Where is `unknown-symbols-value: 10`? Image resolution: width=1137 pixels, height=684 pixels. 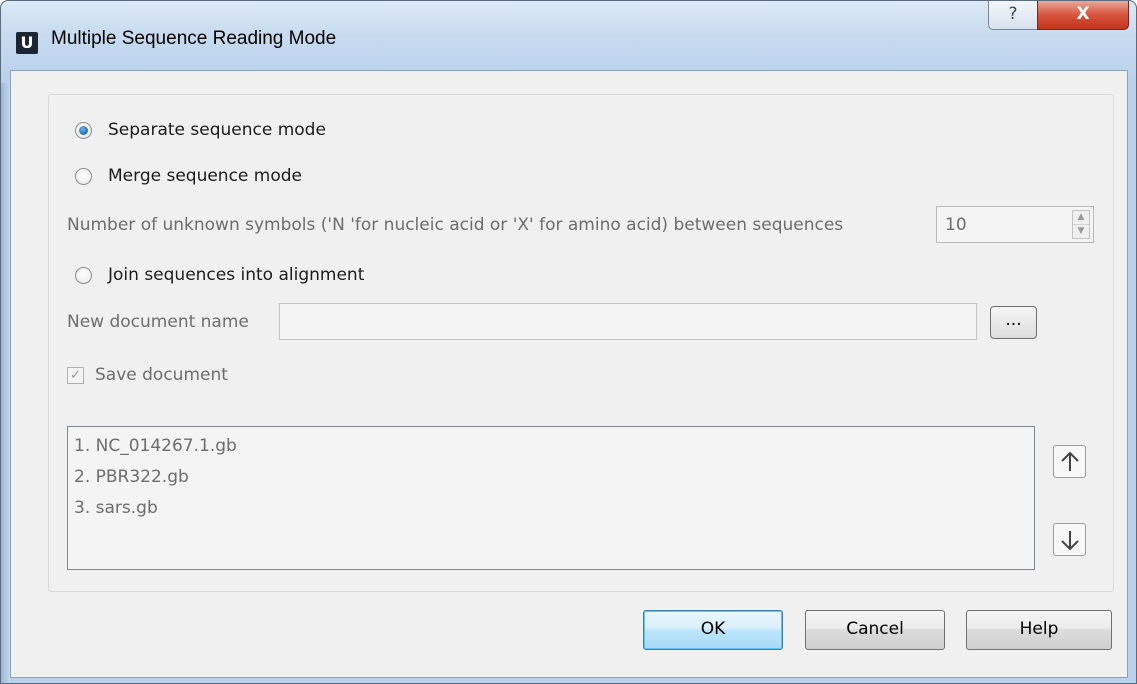 unknown-symbols-value: 10 is located at coordinates (956, 225).